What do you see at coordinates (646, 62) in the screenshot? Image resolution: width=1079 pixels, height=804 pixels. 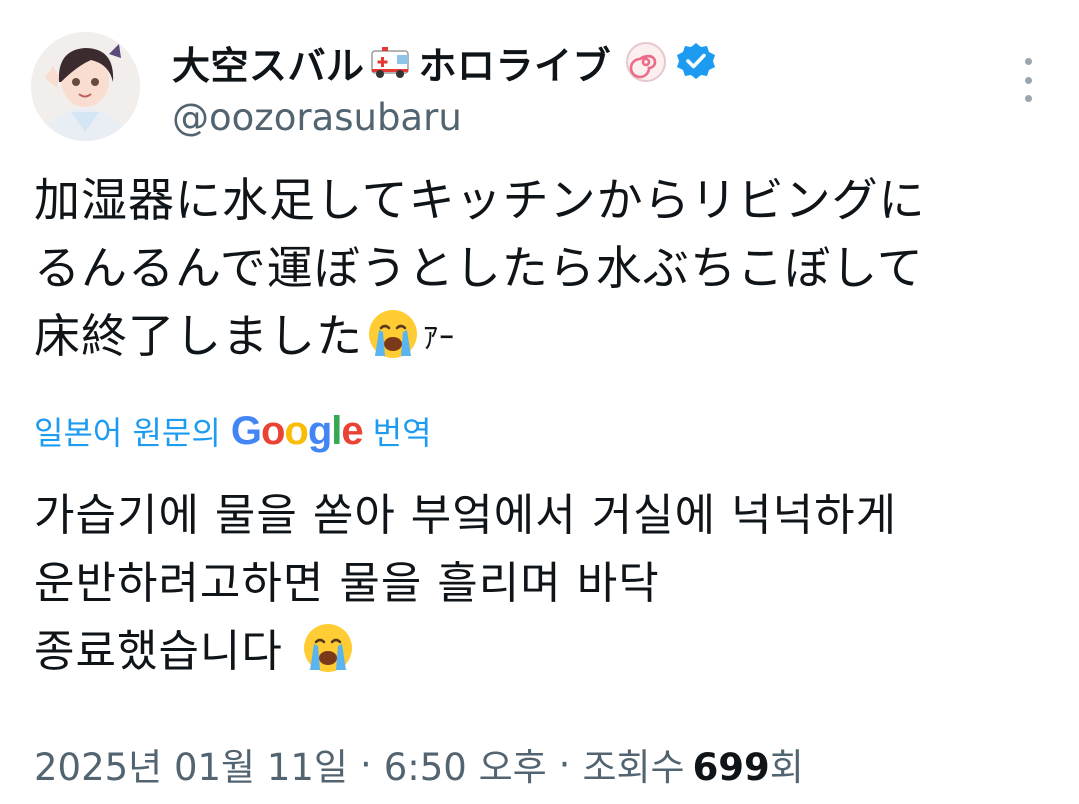 I see `naruto-badge-icon` at bounding box center [646, 62].